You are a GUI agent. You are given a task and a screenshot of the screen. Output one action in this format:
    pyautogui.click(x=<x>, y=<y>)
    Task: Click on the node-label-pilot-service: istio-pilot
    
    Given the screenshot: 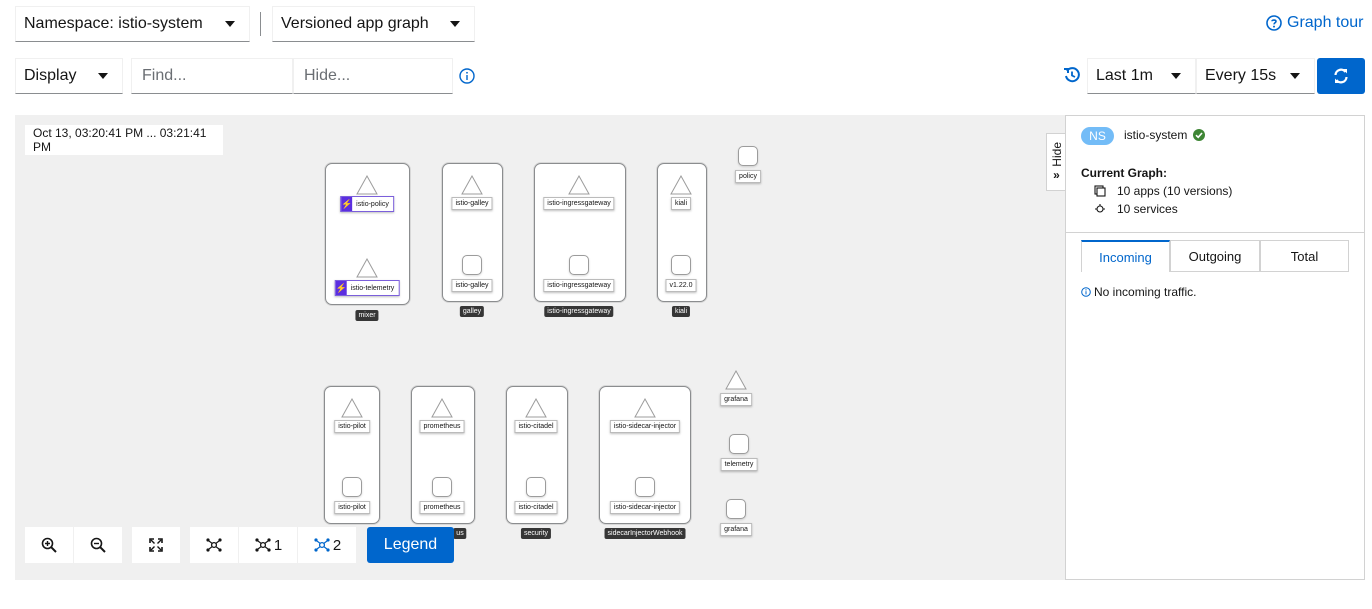 What is the action you would take?
    pyautogui.click(x=352, y=507)
    